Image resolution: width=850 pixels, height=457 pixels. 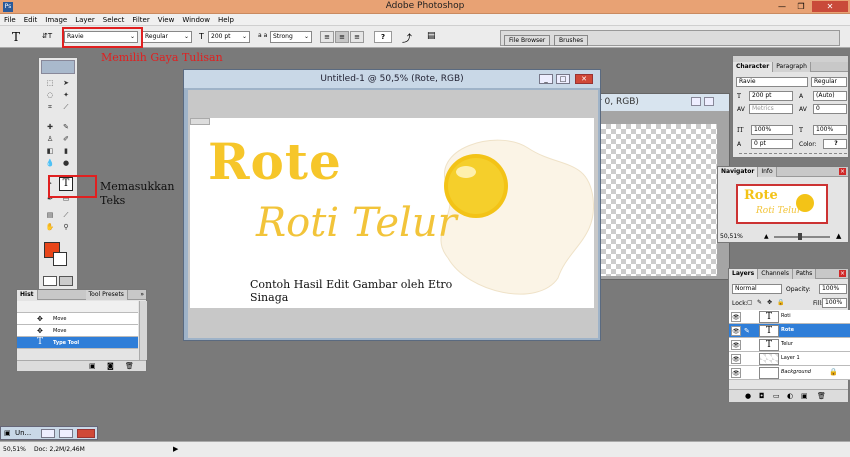 I want to click on status-zoom: 50,51%, so click(x=14, y=449).